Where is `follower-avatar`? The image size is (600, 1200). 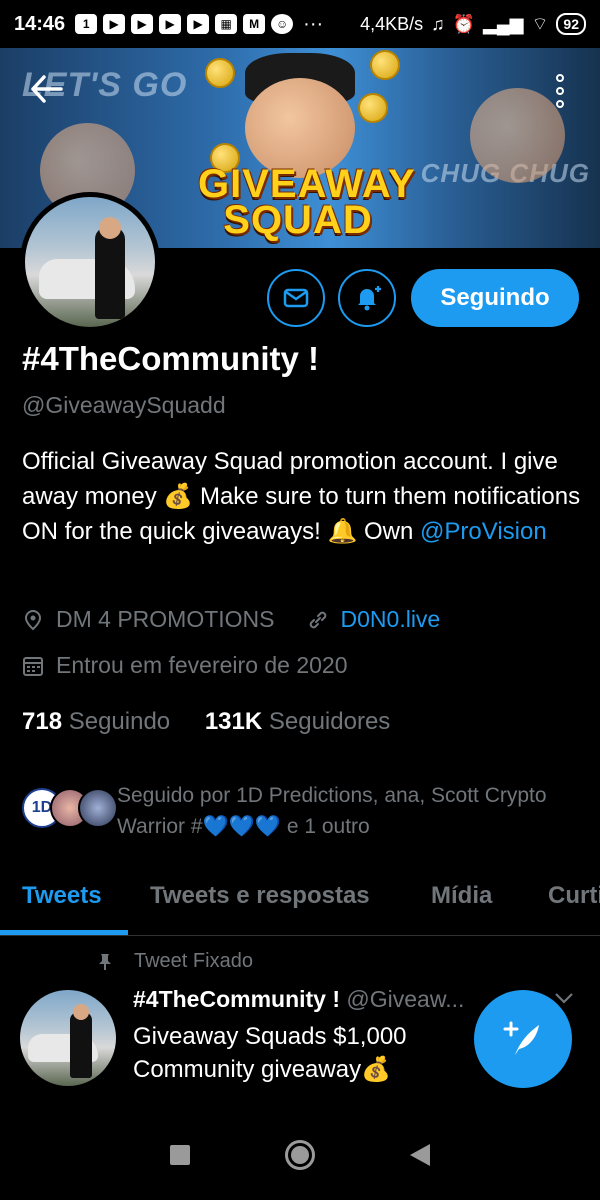
follower-avatar is located at coordinates (98, 808).